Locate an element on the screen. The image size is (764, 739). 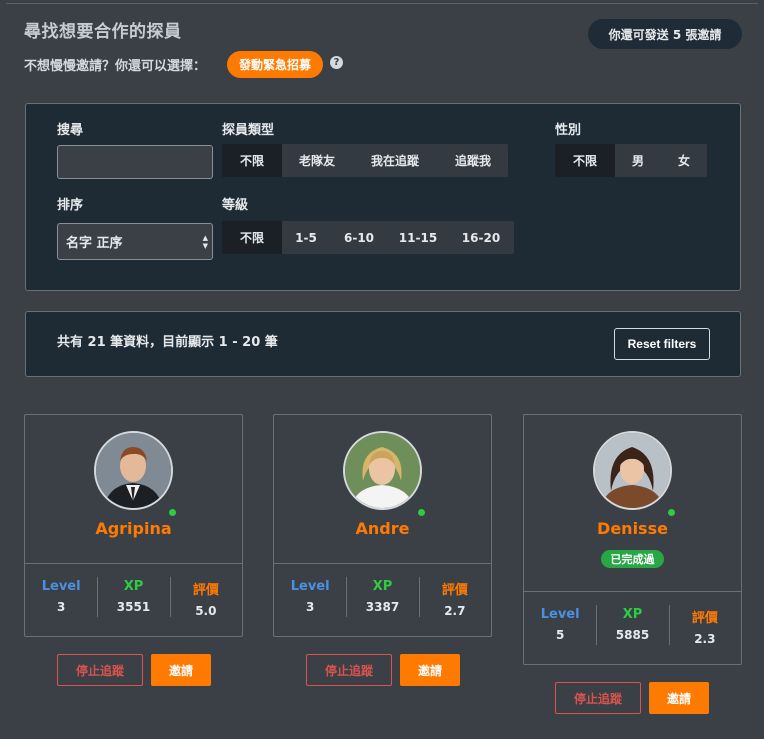
stat-level: Level 5 is located at coordinates (560, 631).